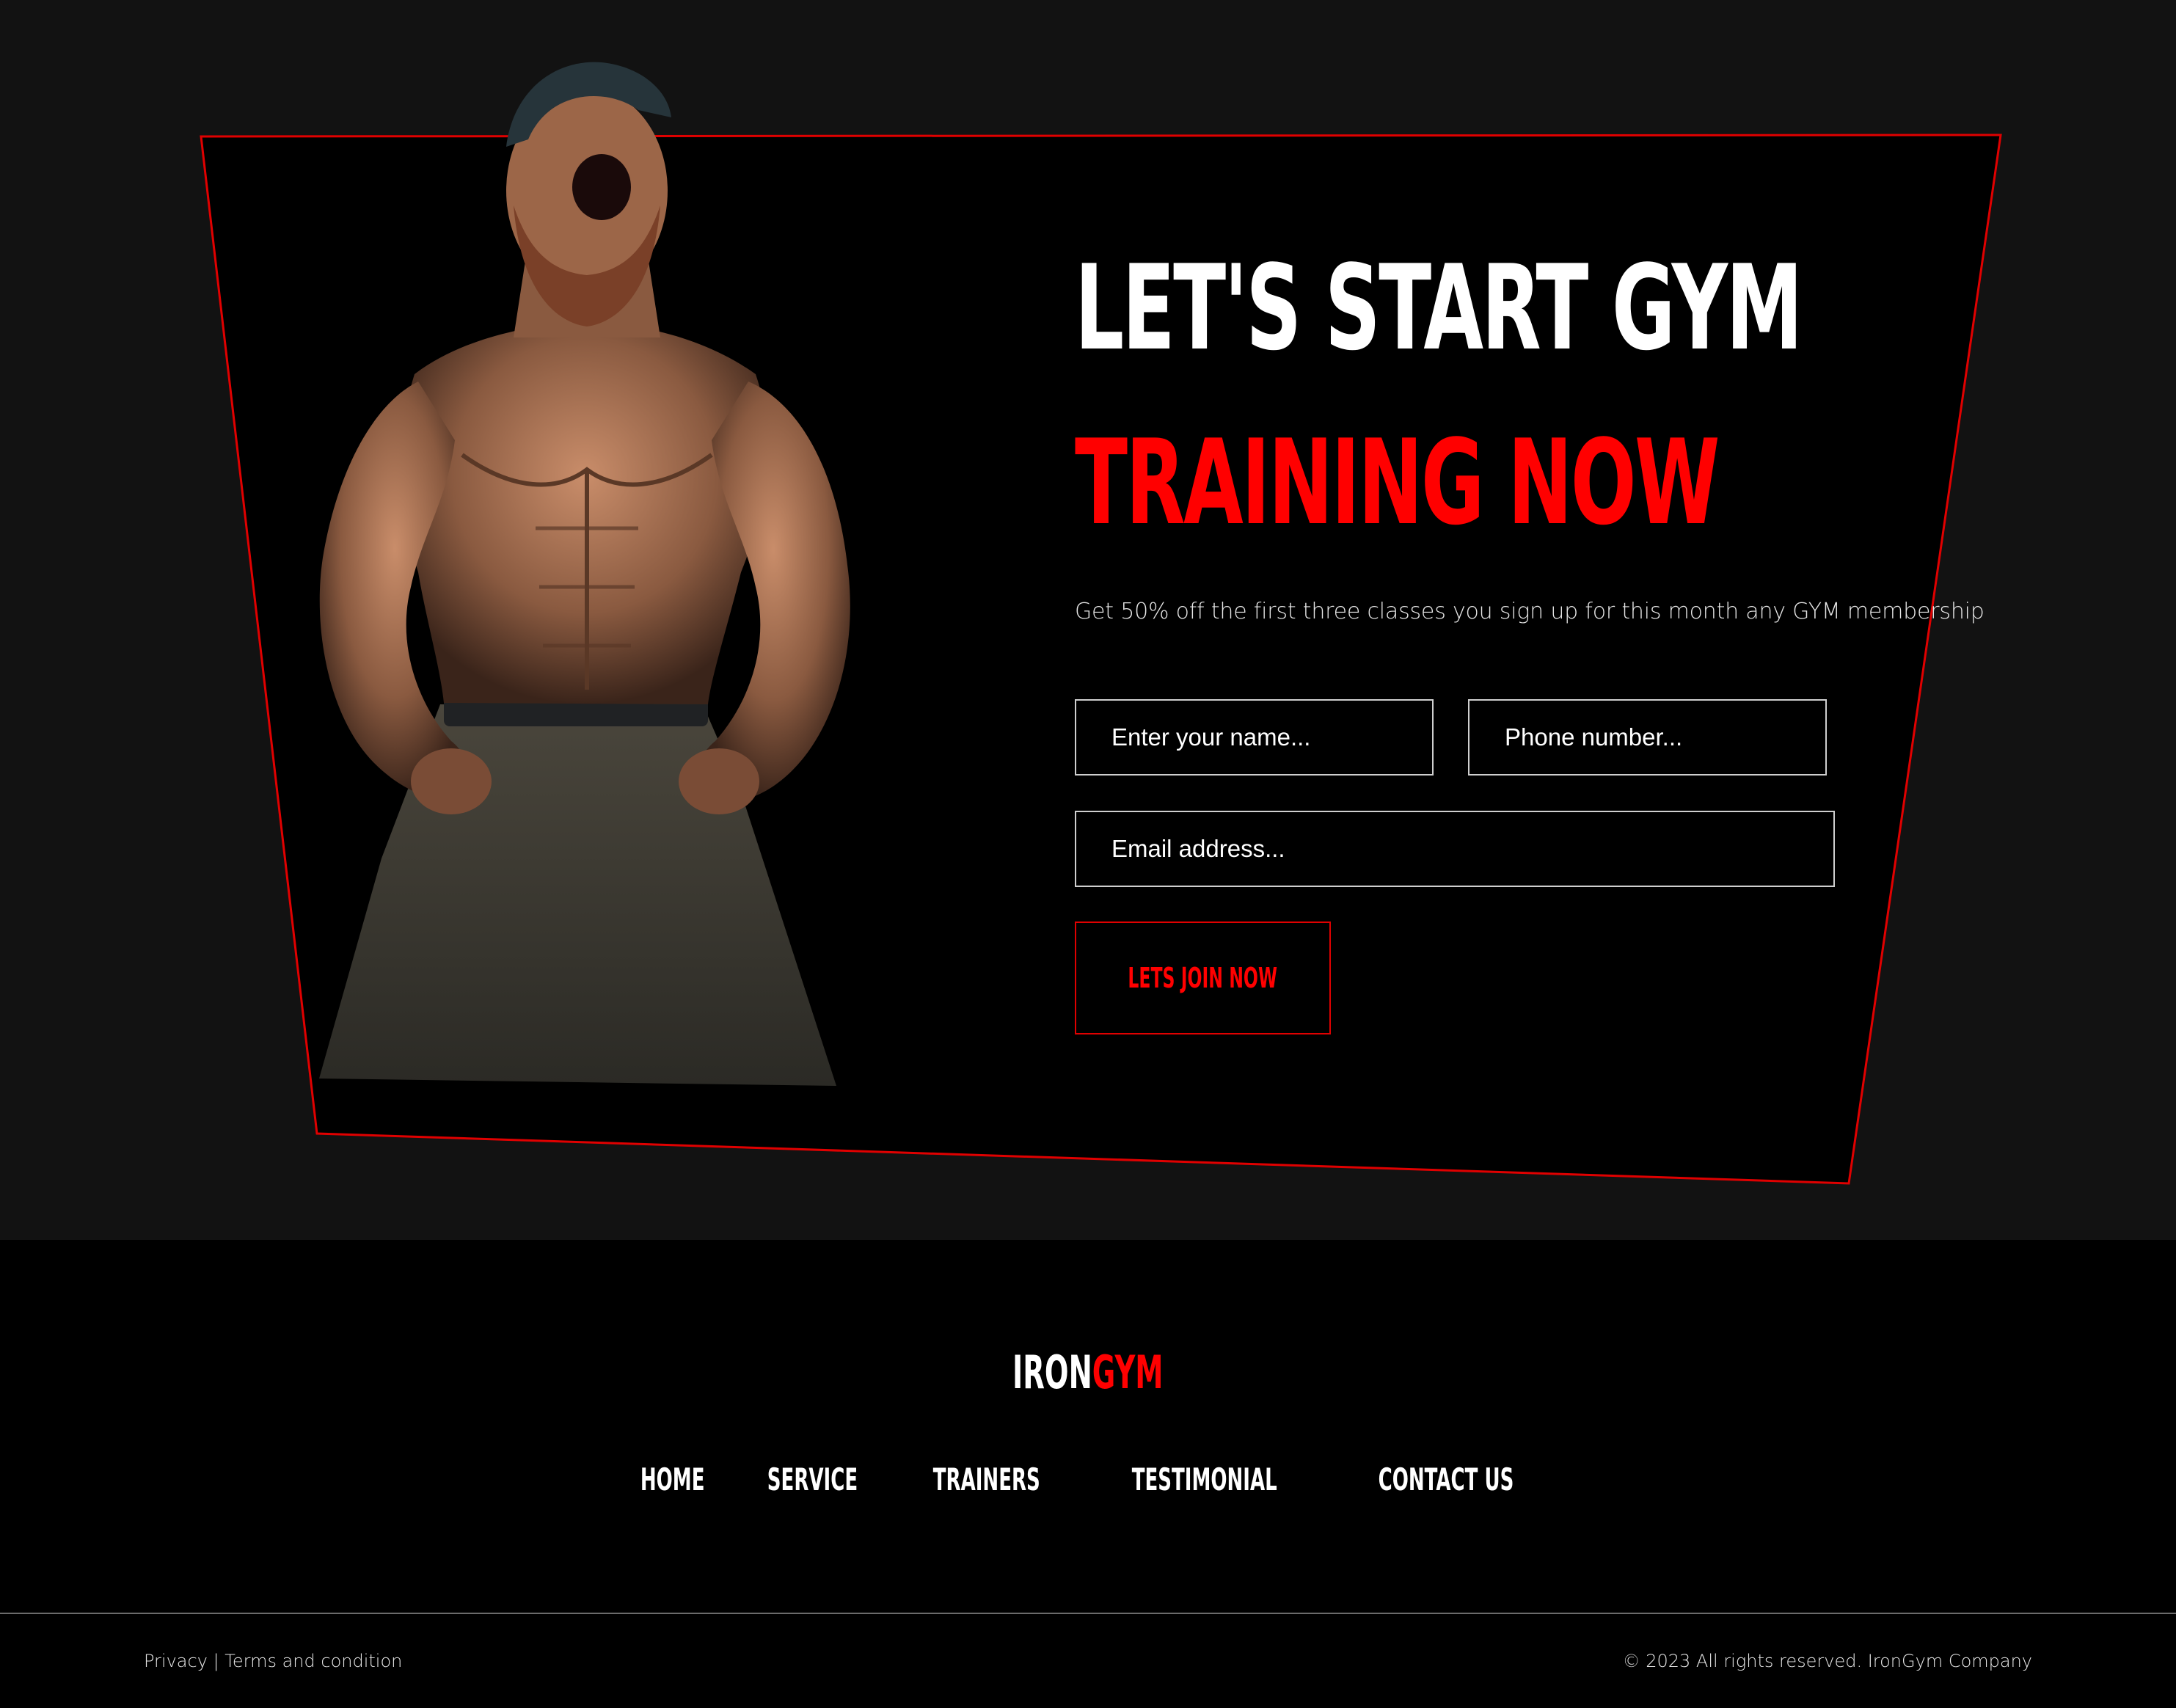  I want to click on name-input, so click(1254, 737).